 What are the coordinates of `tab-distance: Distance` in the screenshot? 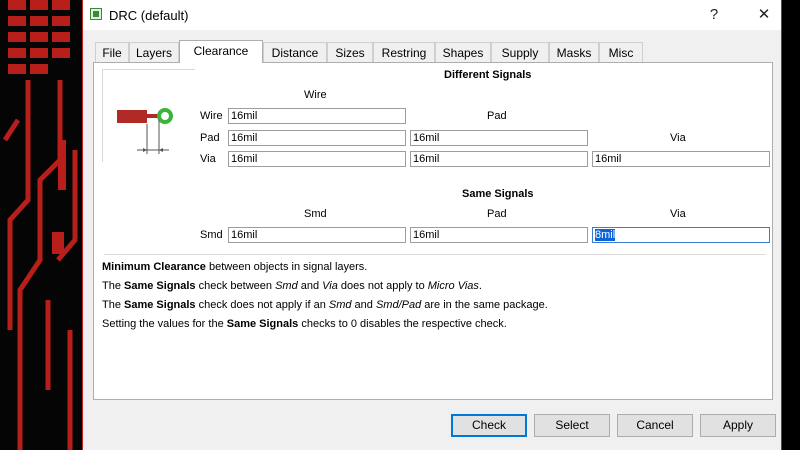 It's located at (295, 52).